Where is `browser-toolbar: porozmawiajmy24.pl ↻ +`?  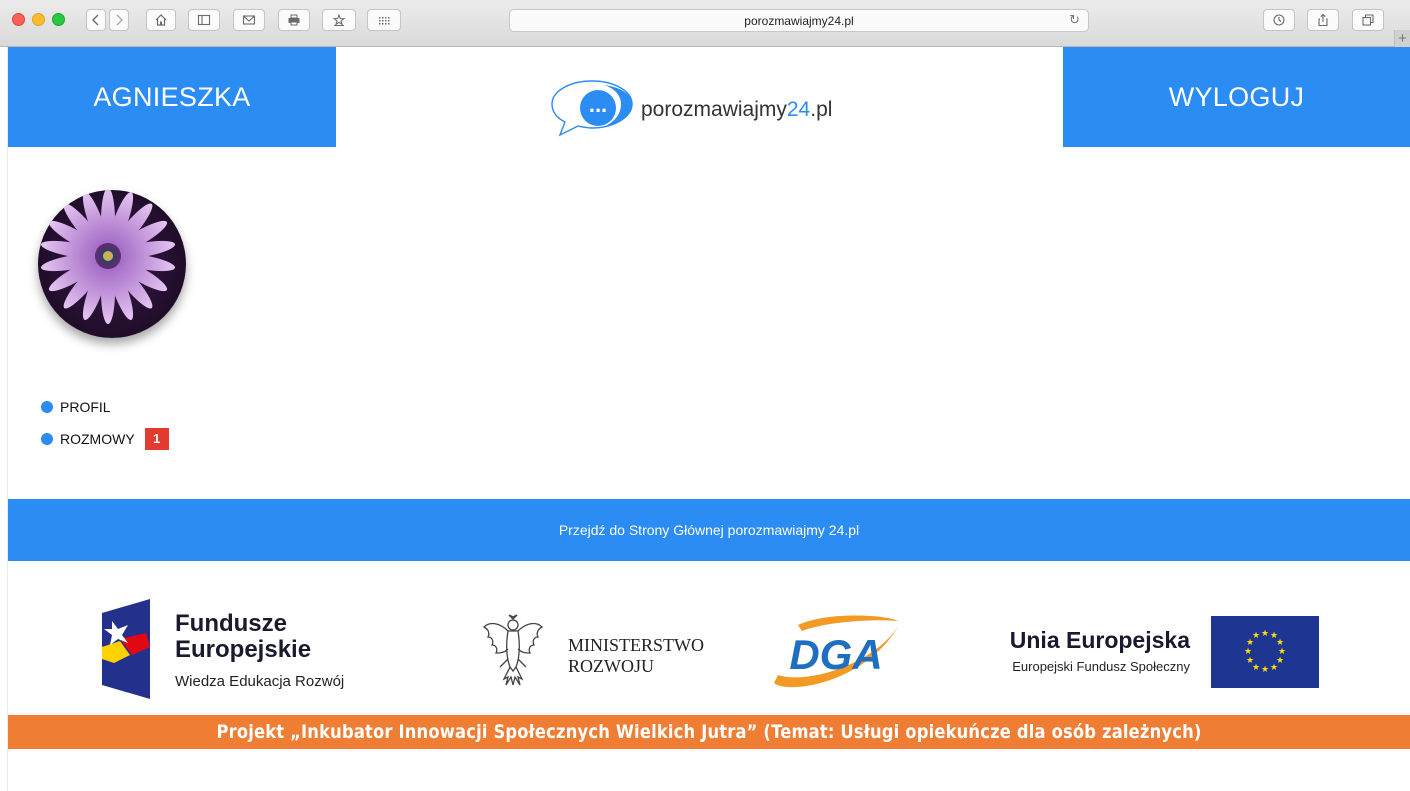 browser-toolbar: porozmawiajmy24.pl ↻ + is located at coordinates (705, 23).